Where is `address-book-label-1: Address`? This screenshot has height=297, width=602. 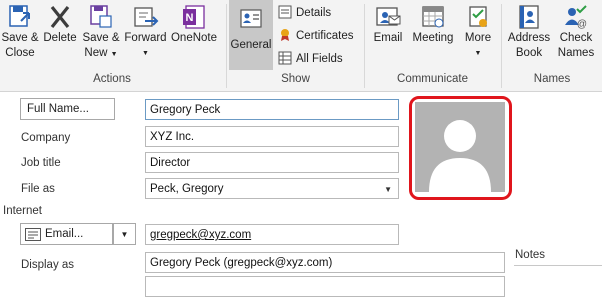
address-book-label-1: Address is located at coordinates (529, 38).